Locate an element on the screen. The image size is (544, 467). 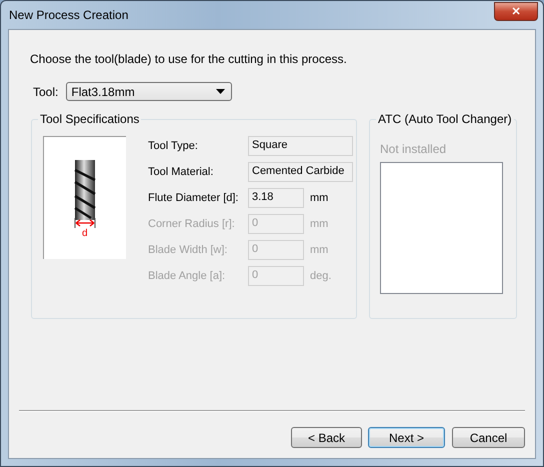
field-label: Flute Diameter [d]: is located at coordinates (194, 198).